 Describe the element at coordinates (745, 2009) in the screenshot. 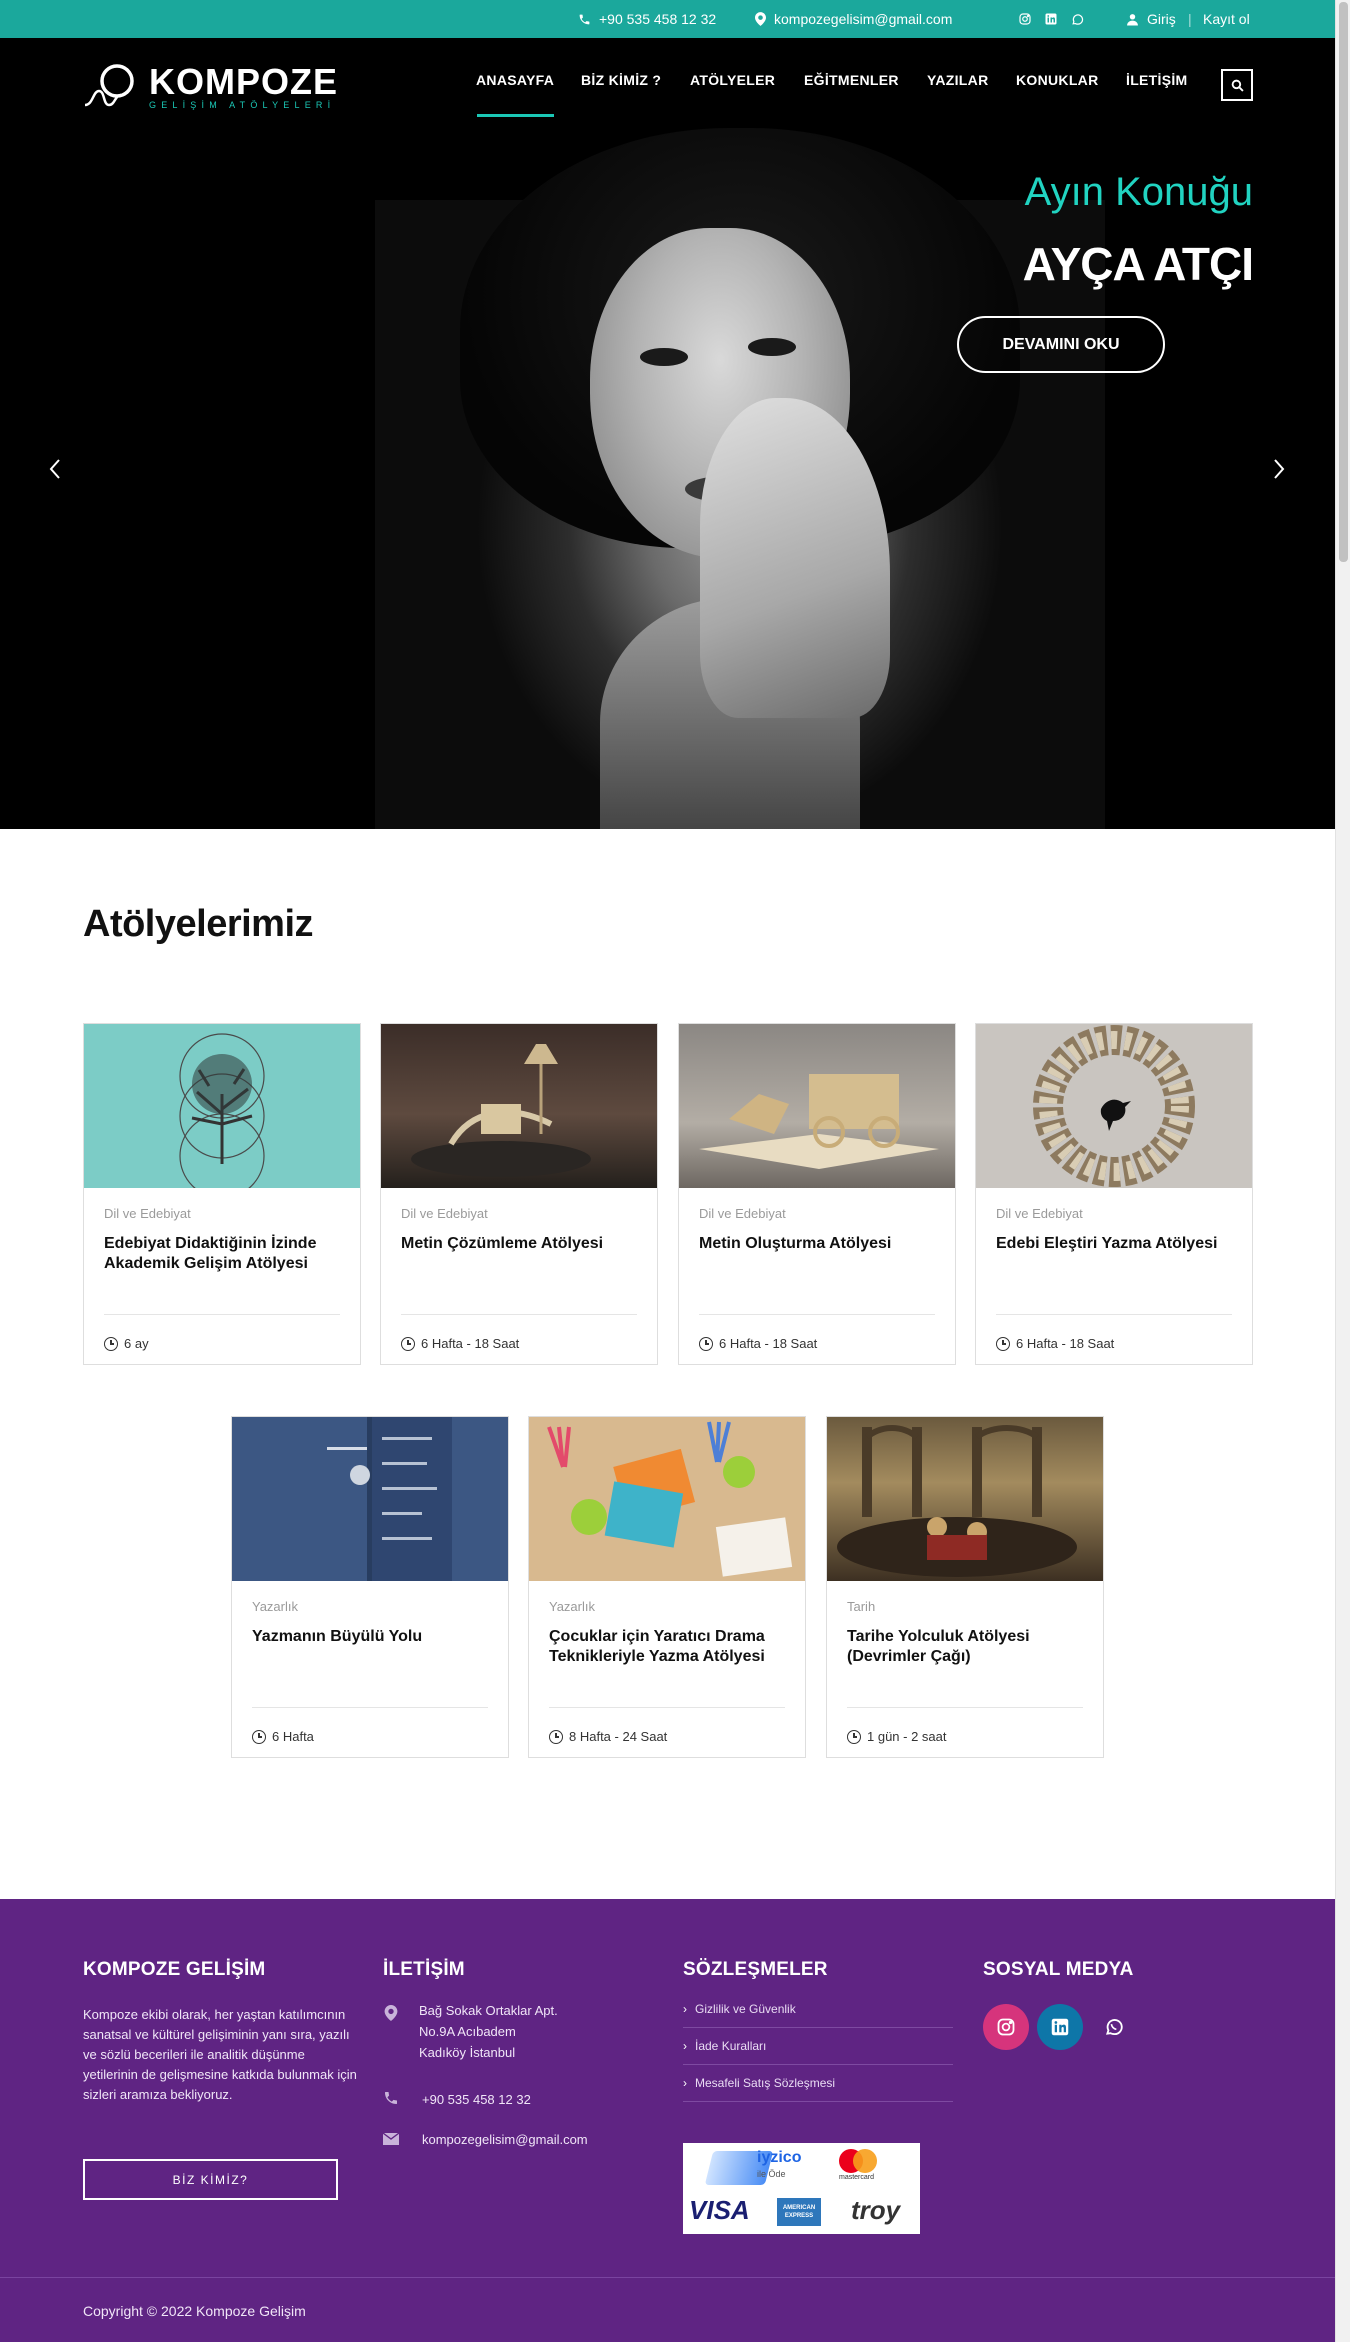

I see `footer-link-label: Gizlilik ve Güvenlik` at that location.